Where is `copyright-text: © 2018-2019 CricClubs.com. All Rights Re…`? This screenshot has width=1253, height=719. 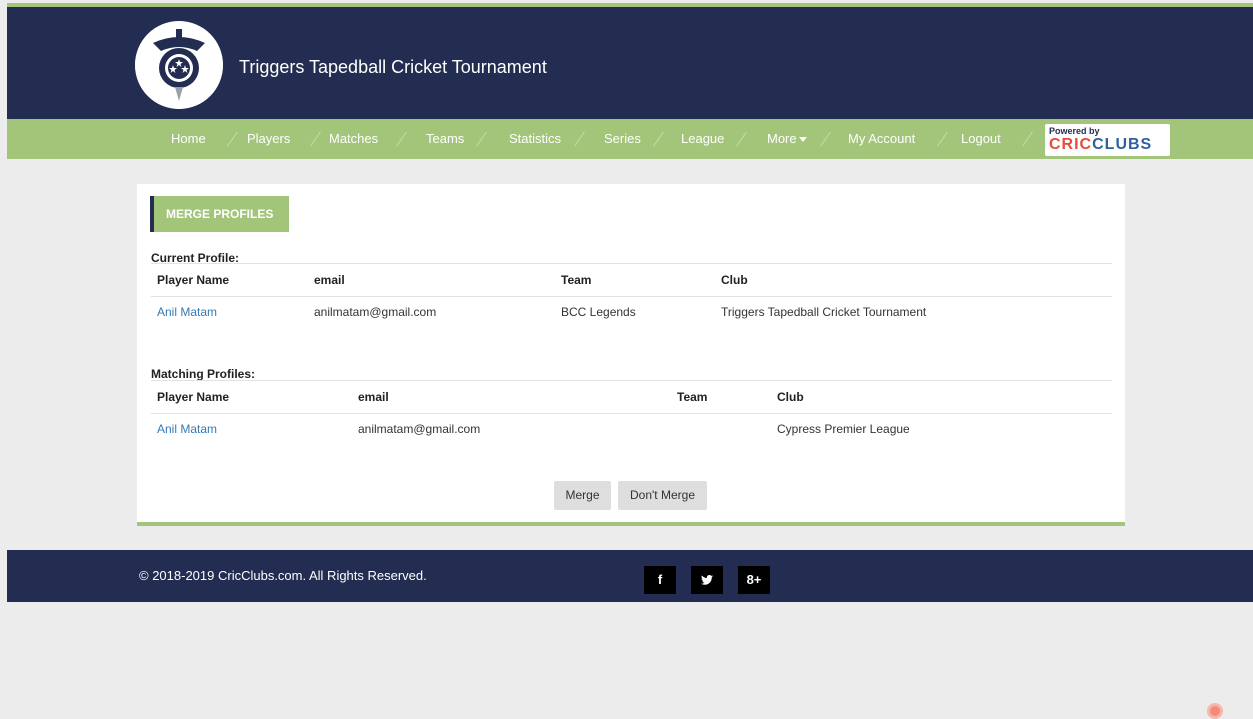
copyright-text: © 2018-2019 CricClubs.com. All Rights Re… is located at coordinates (283, 575).